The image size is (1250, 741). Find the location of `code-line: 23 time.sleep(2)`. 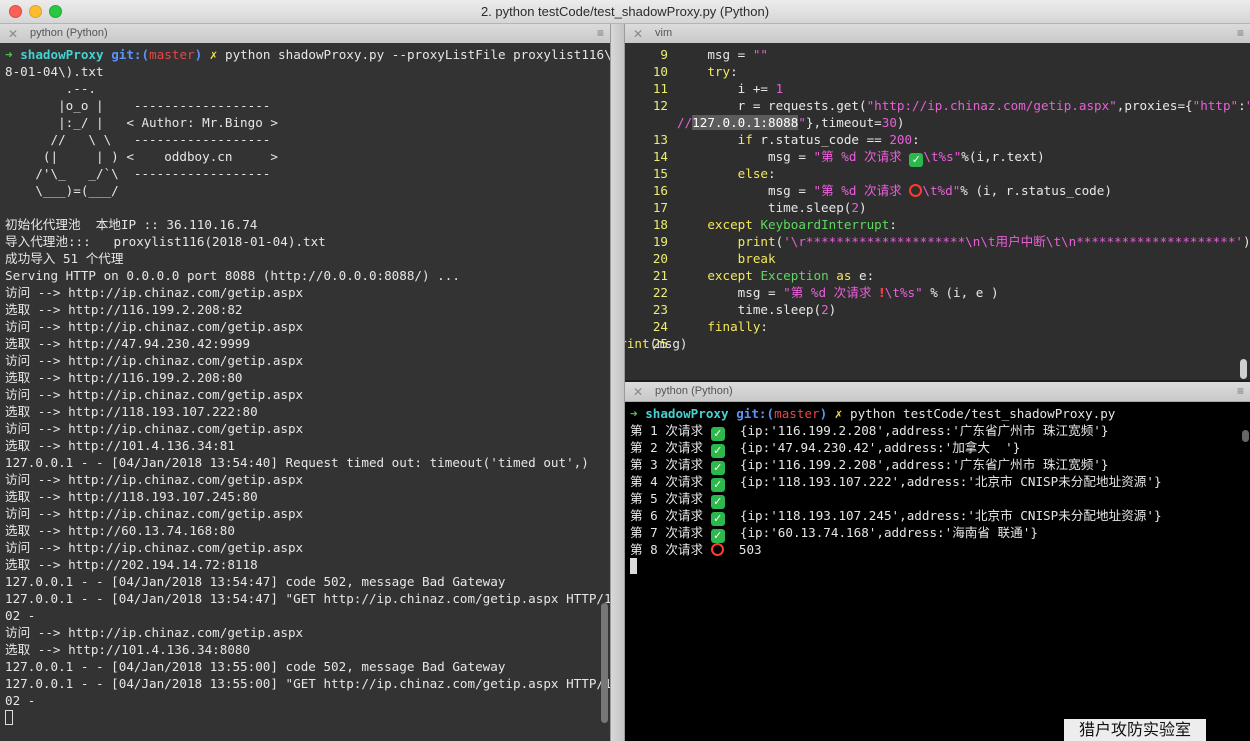

code-line: 23 time.sleep(2) is located at coordinates (937, 309).